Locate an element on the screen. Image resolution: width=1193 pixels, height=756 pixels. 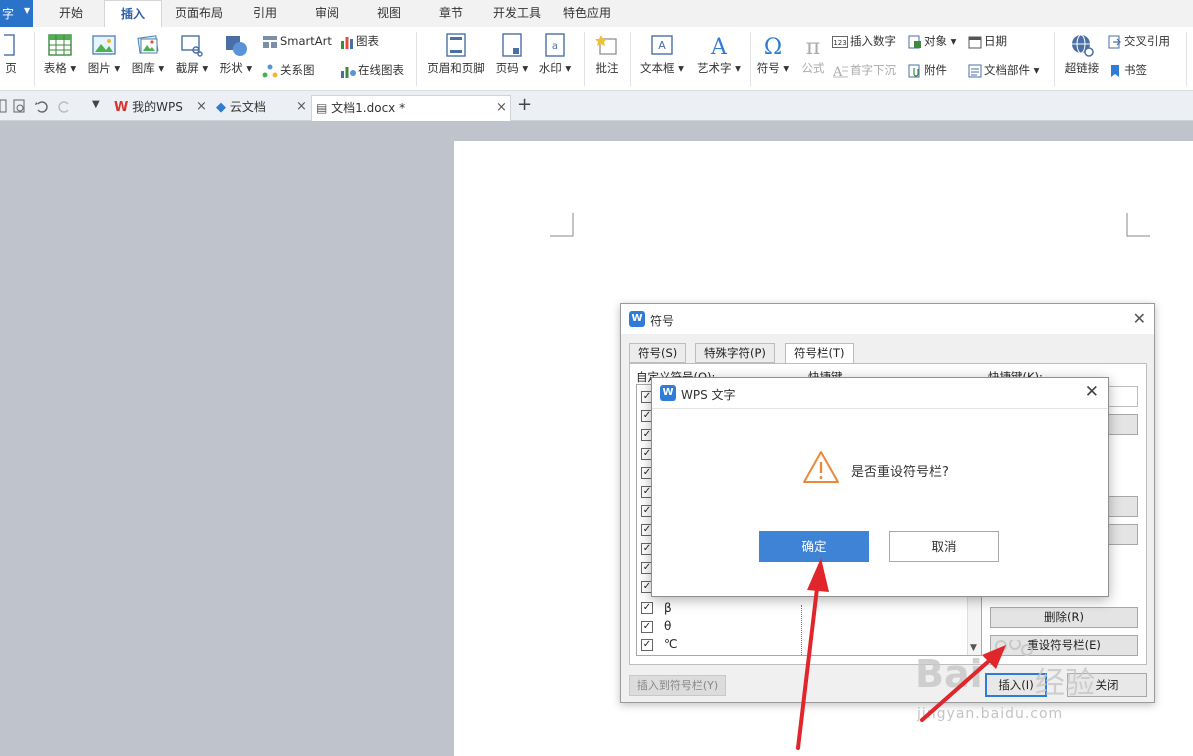
doc-tab-document1: ▤ 文档1.docx * × is located at coordinates (411, 108).